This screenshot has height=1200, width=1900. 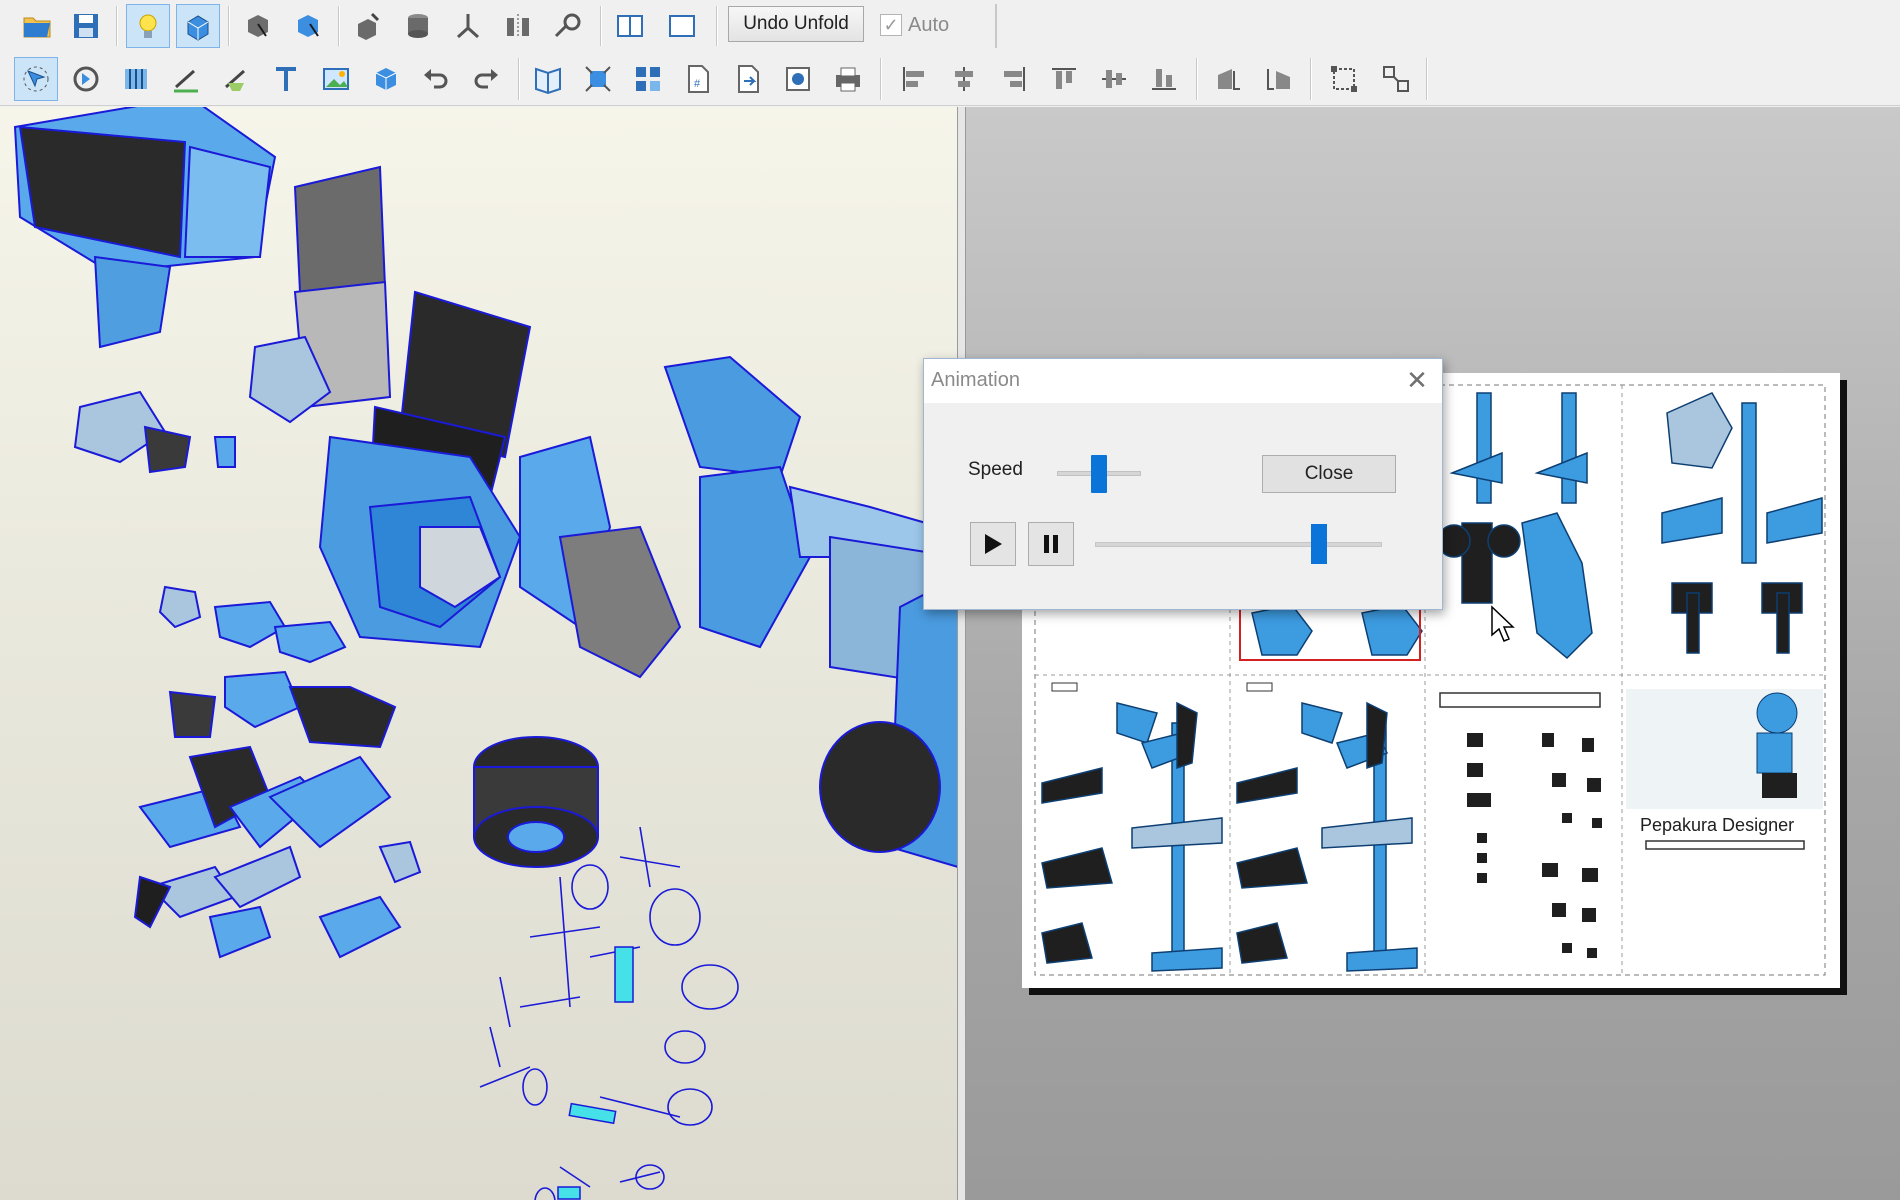 I want to click on ungroup-icon, so click(x=1396, y=79).